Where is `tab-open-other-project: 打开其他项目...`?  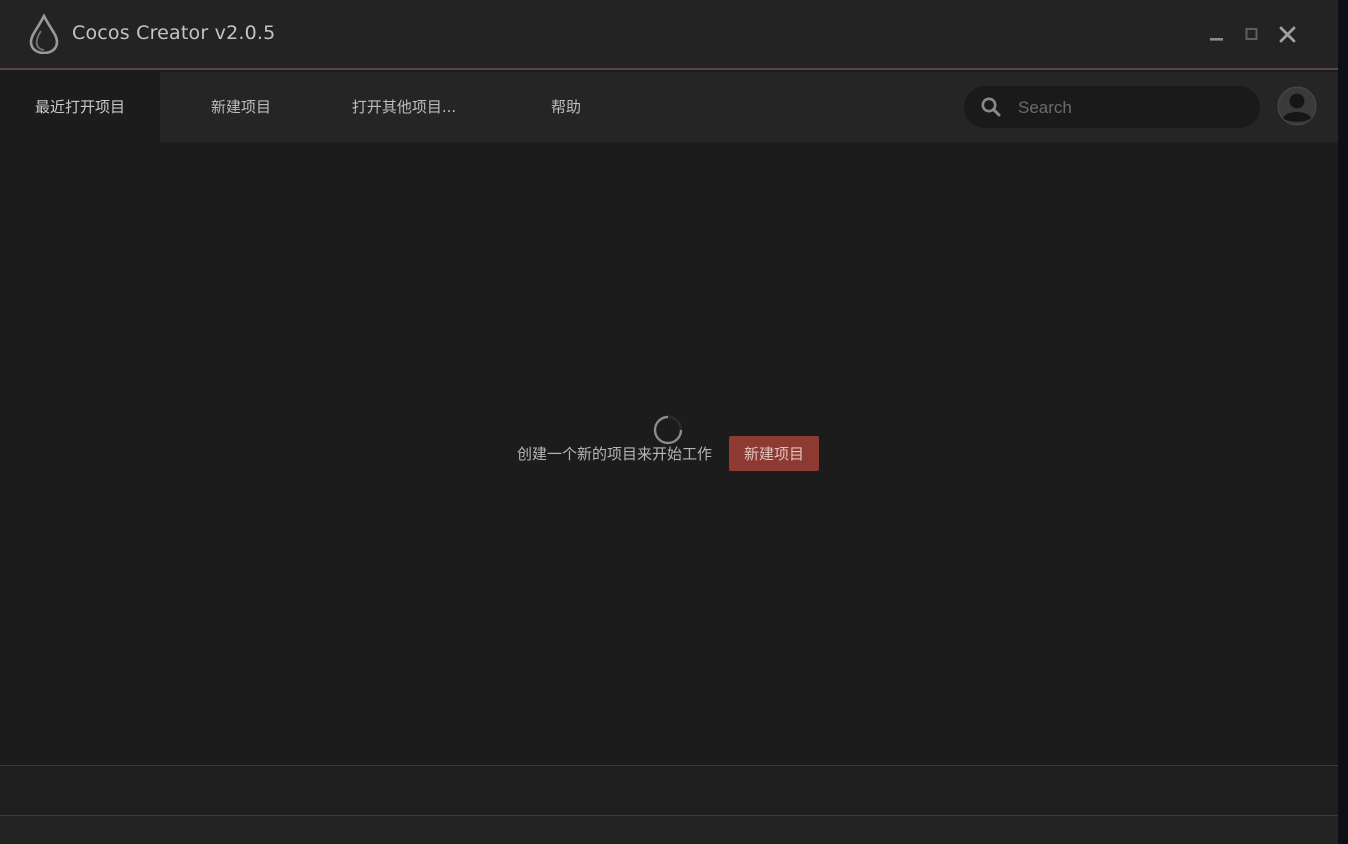
tab-open-other-project: 打开其他项目... is located at coordinates (404, 107).